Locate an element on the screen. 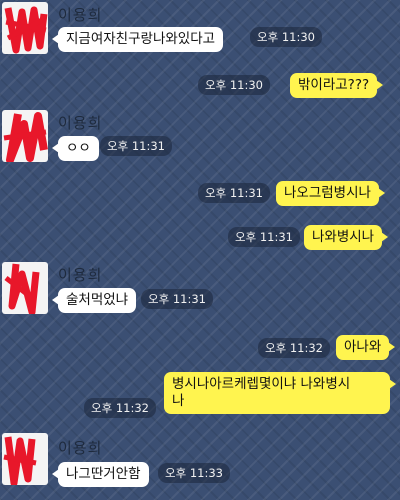  outgoing-message-bubble: 나와병시나 is located at coordinates (346, 237).